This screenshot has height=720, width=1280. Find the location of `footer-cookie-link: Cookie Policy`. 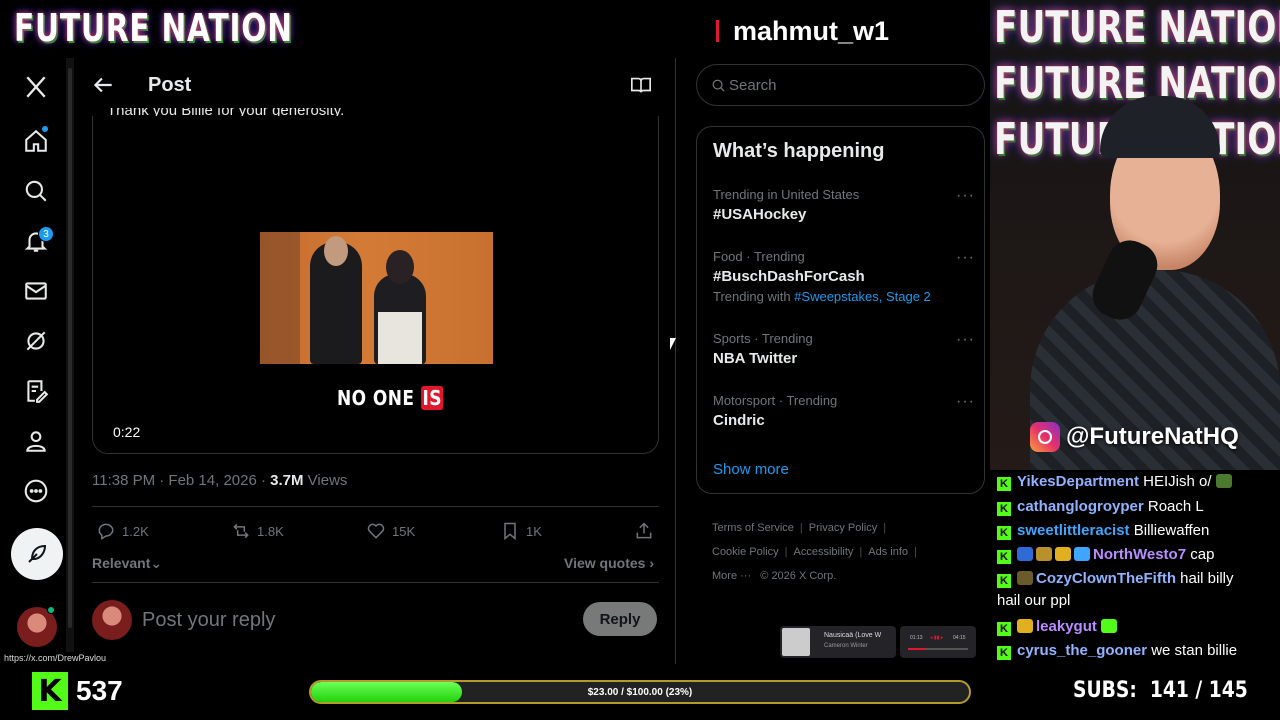

footer-cookie-link: Cookie Policy is located at coordinates (745, 552).